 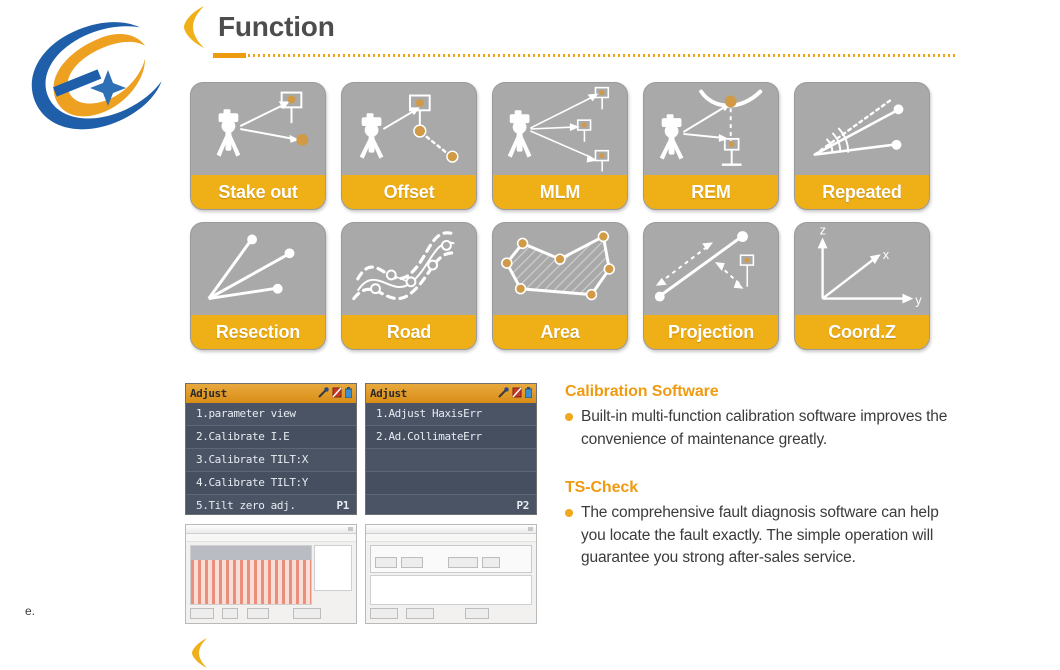 What do you see at coordinates (573, 33) in the screenshot?
I see `section-header: Function` at bounding box center [573, 33].